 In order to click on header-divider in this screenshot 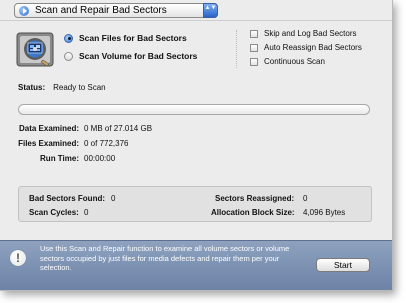, I will do `click(196, 20)`.